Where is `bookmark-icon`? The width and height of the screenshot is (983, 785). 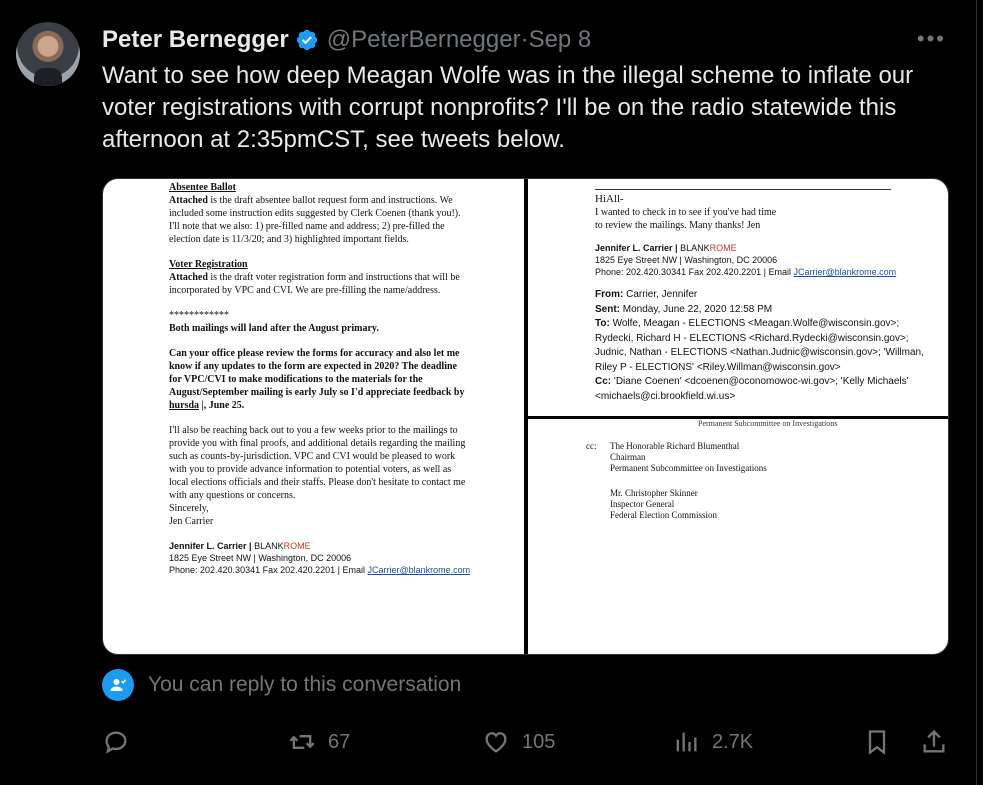
bookmark-icon is located at coordinates (877, 742).